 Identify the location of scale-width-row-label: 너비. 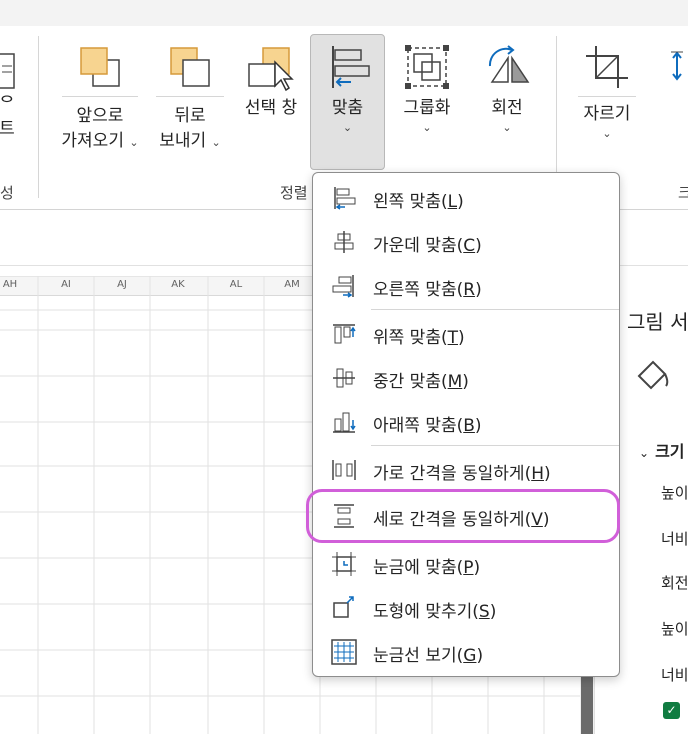
(674, 675).